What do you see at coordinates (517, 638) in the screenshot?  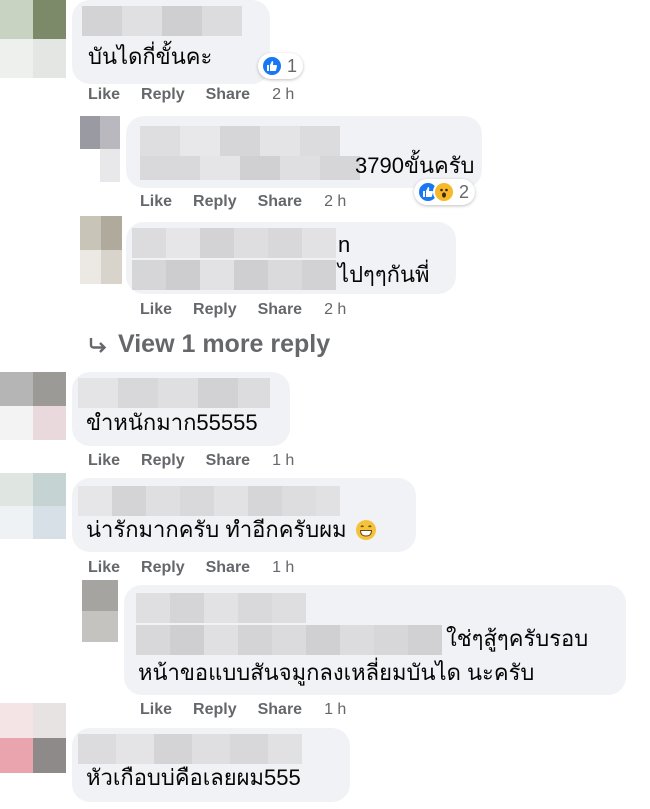 I see `comment-text: ใช่ๆสู้ๆครับรอบ` at bounding box center [517, 638].